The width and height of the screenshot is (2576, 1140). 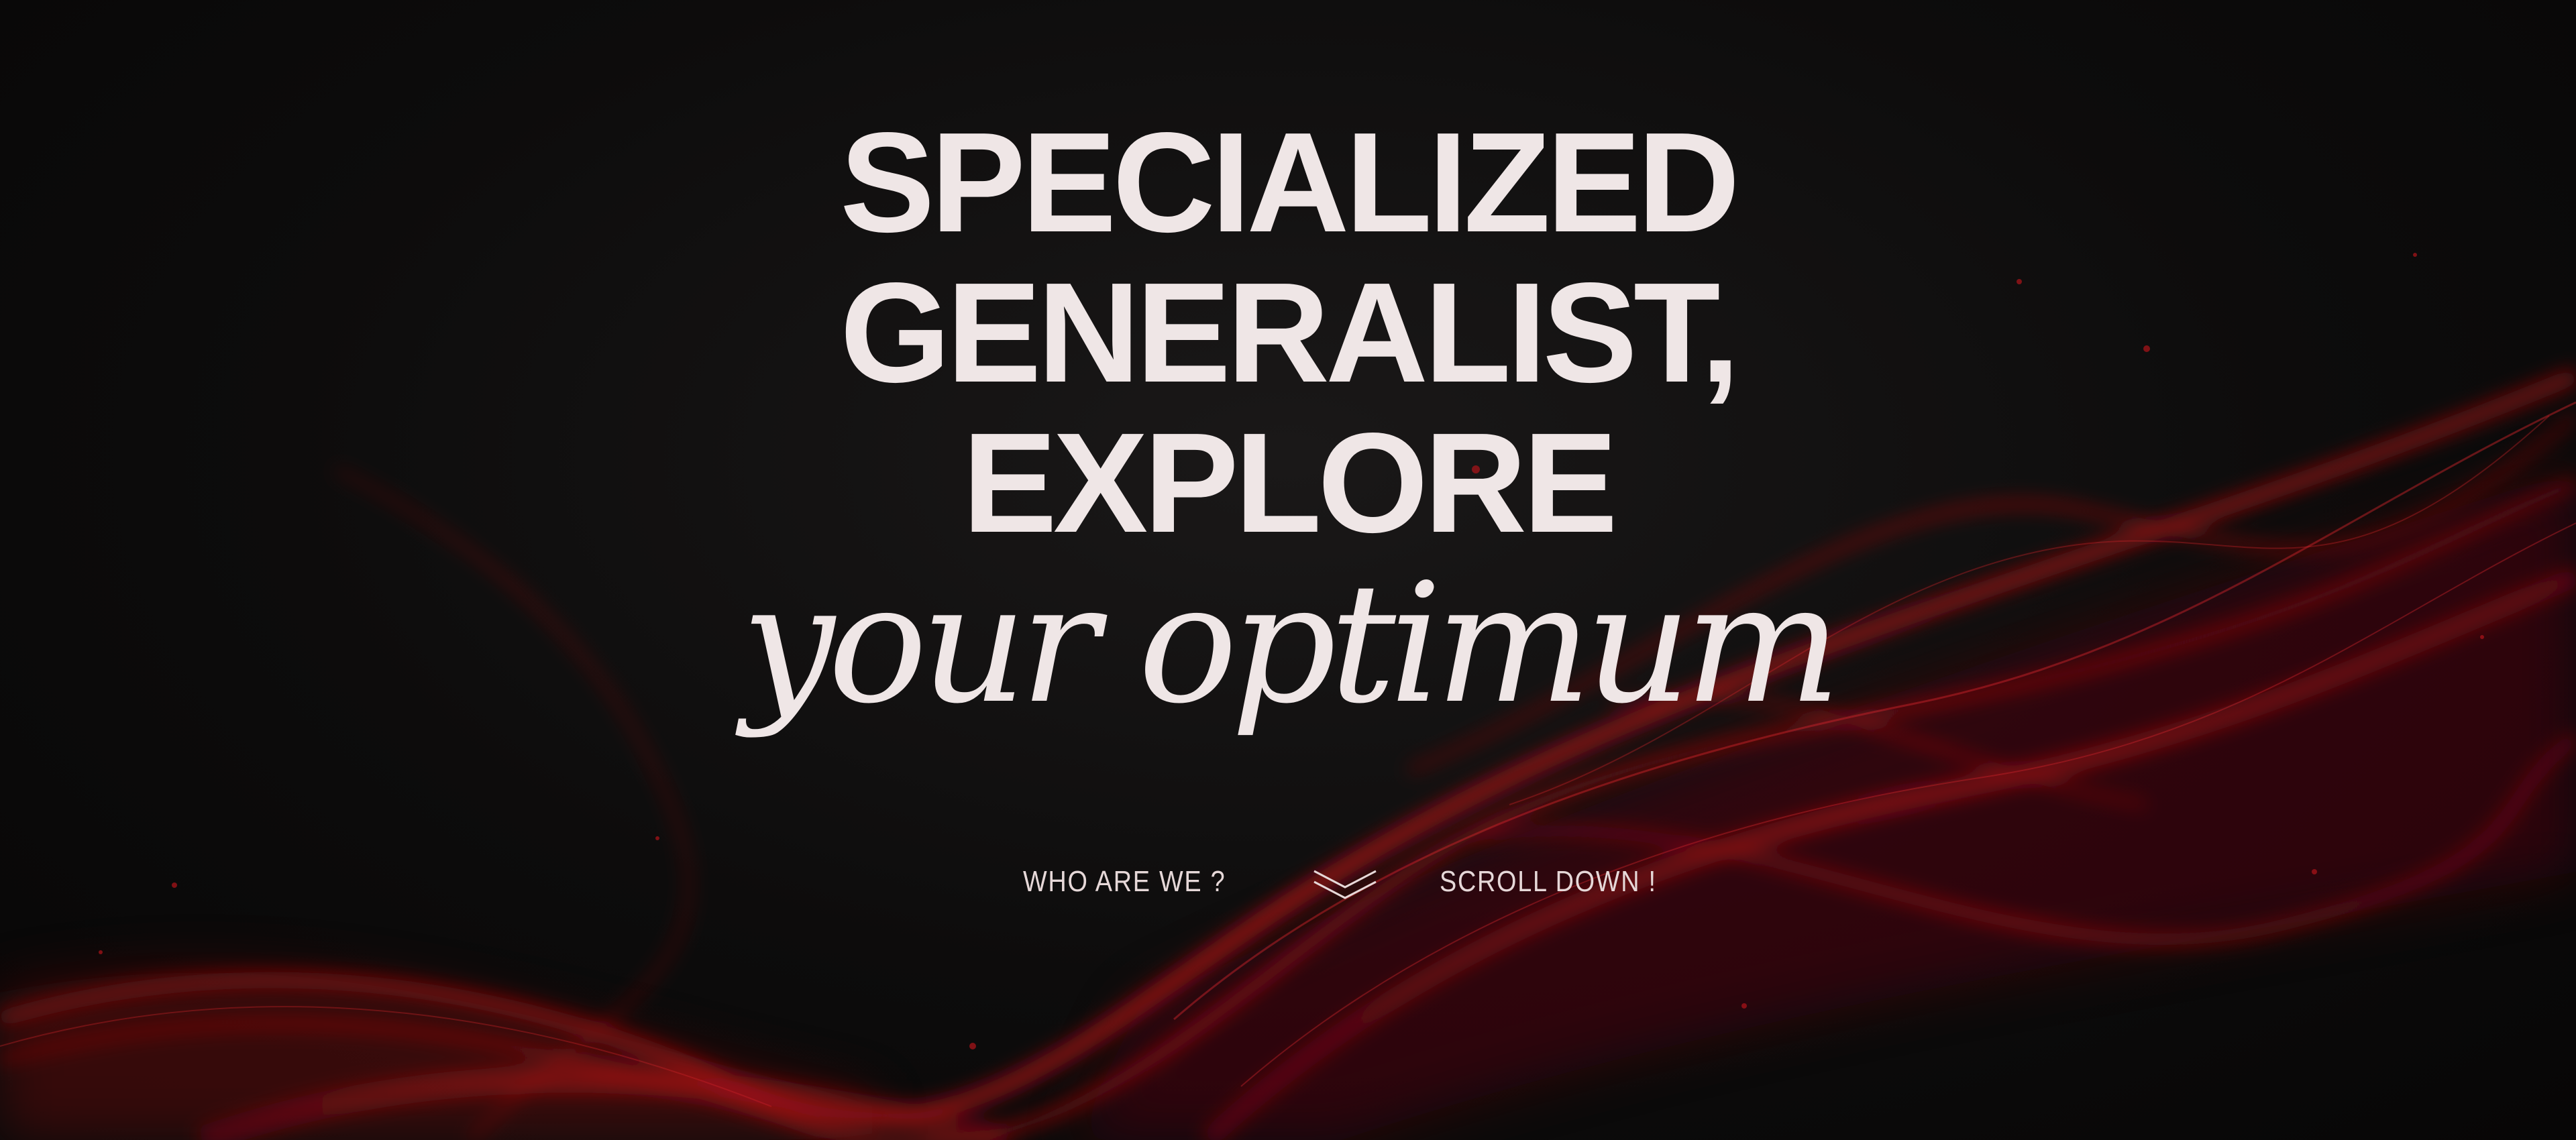 What do you see at coordinates (1290, 182) in the screenshot?
I see `headline-line-1: SPECIALIZED` at bounding box center [1290, 182].